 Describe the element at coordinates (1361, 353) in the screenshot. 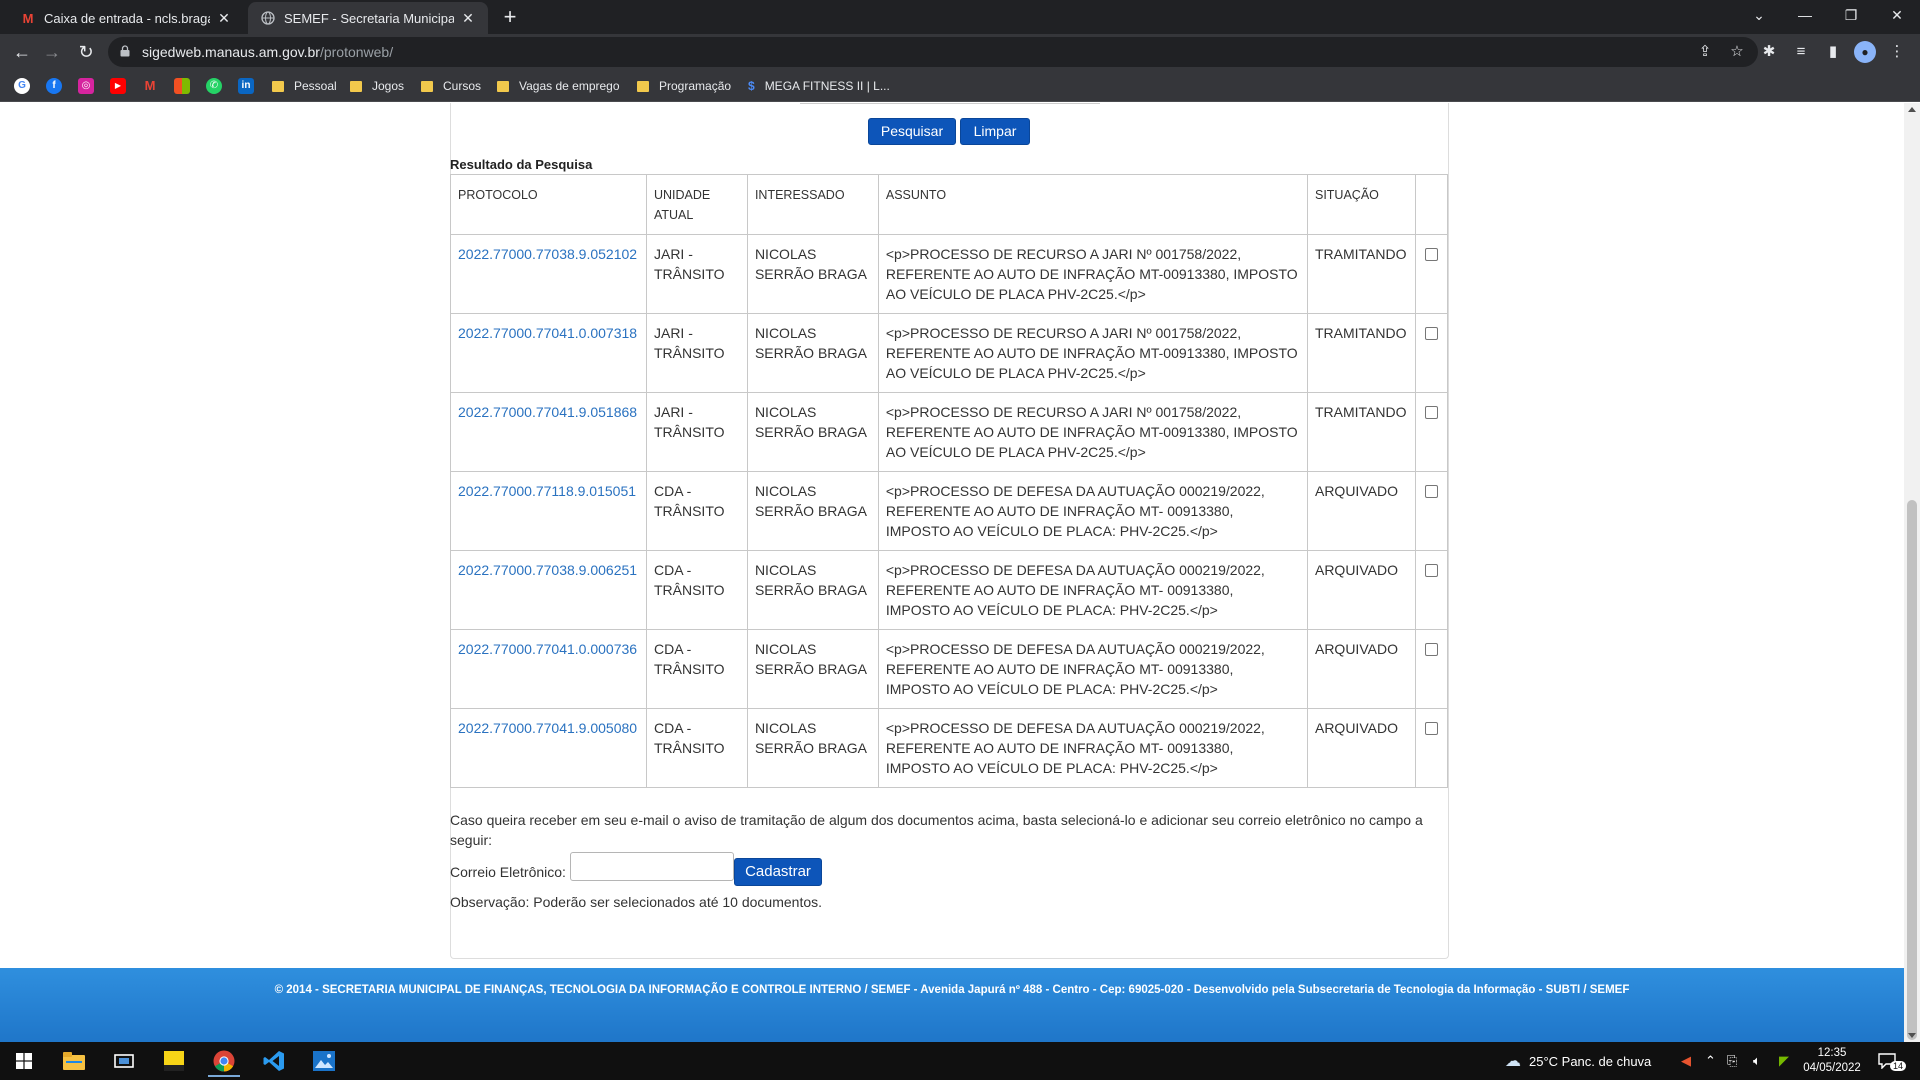

I see `cell-situacao: TRAMITANDO` at that location.